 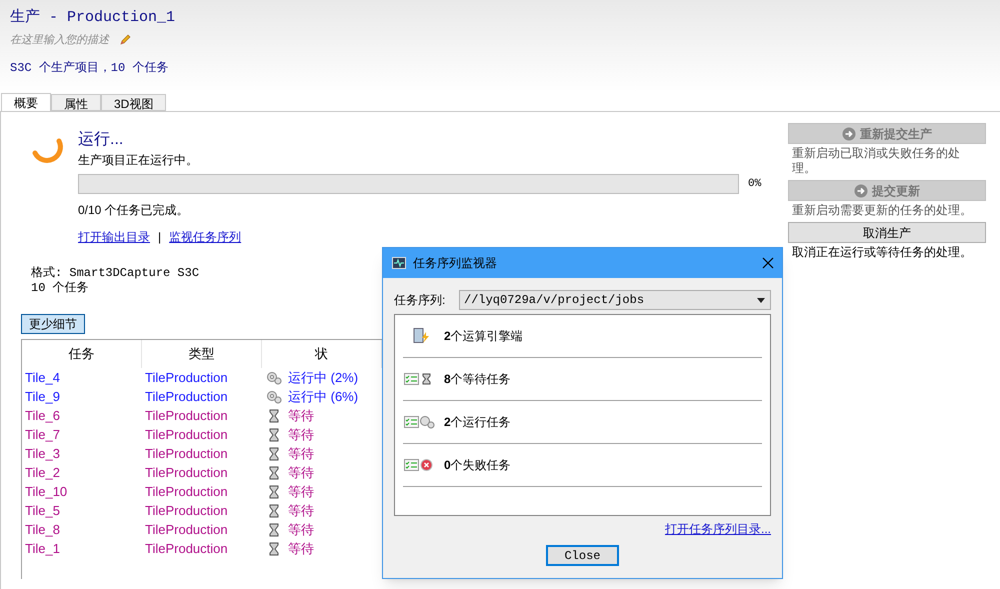 What do you see at coordinates (42, 377) in the screenshot?
I see `table-cell-text: Tile_4` at bounding box center [42, 377].